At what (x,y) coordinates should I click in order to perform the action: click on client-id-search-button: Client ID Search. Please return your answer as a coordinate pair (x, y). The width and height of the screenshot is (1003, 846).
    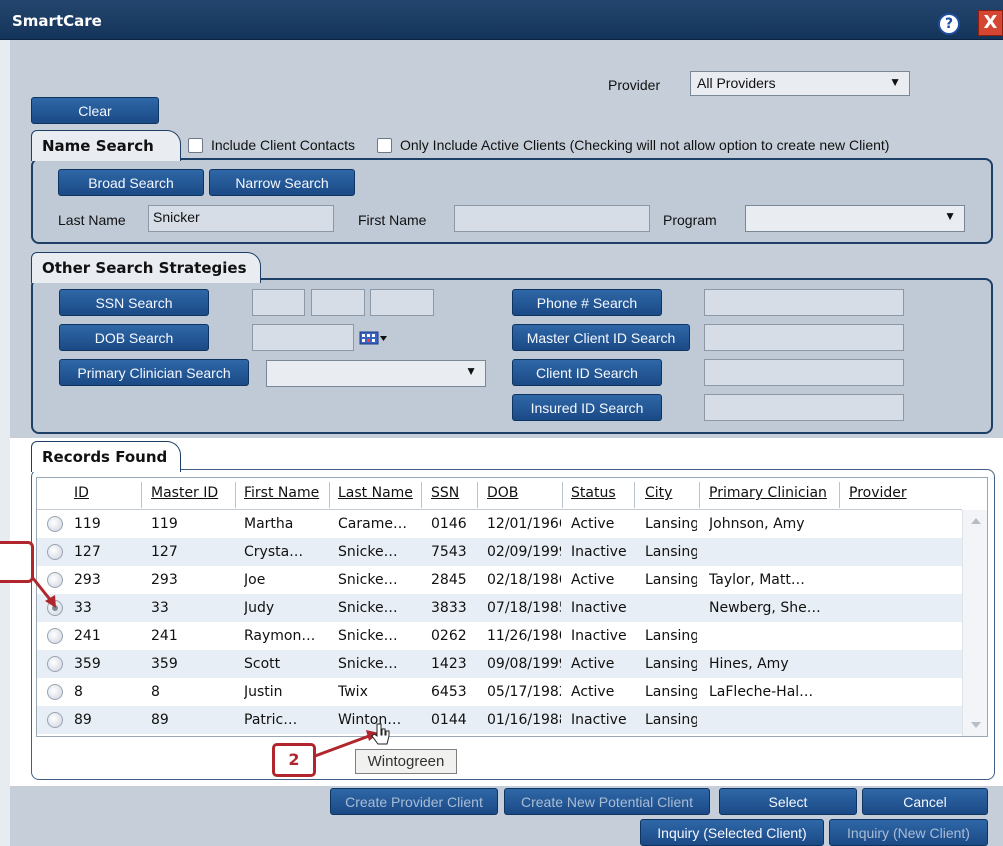
    Looking at the image, I should click on (587, 372).